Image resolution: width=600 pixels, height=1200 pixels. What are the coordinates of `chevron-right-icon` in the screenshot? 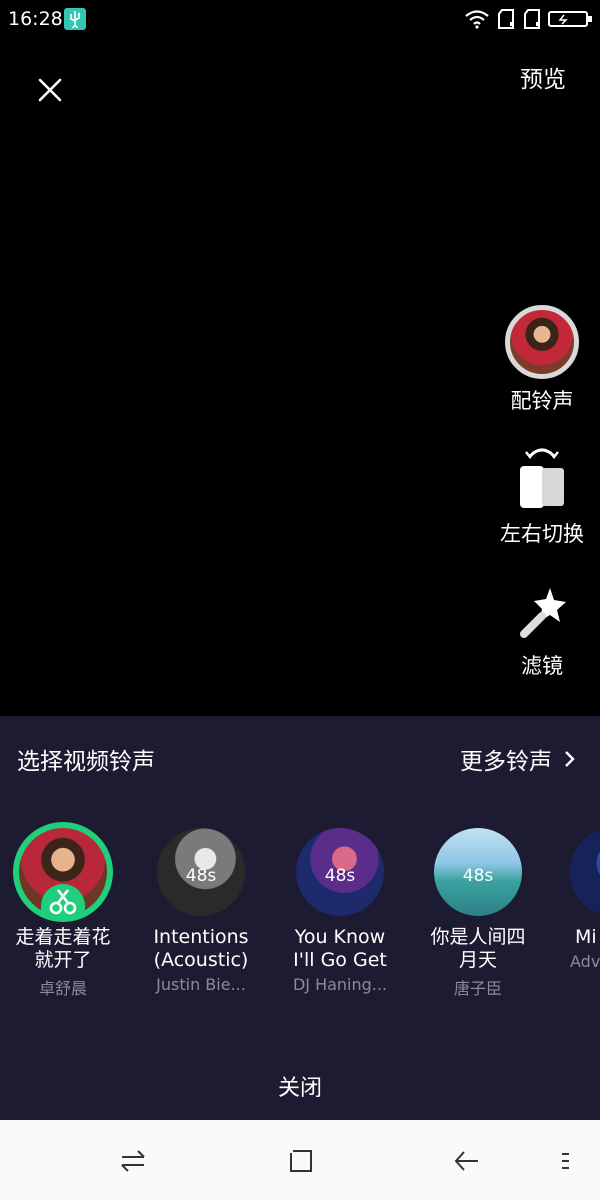 It's located at (570, 759).